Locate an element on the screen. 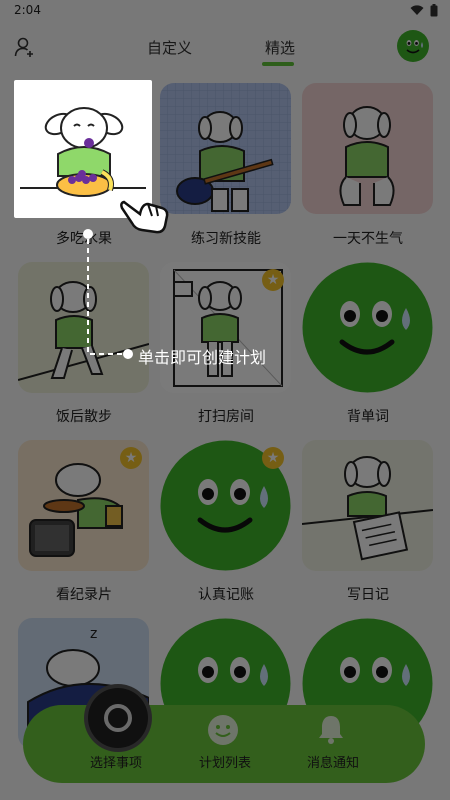 This screenshot has height=800, width=450. wifi-icon is located at coordinates (417, 10).